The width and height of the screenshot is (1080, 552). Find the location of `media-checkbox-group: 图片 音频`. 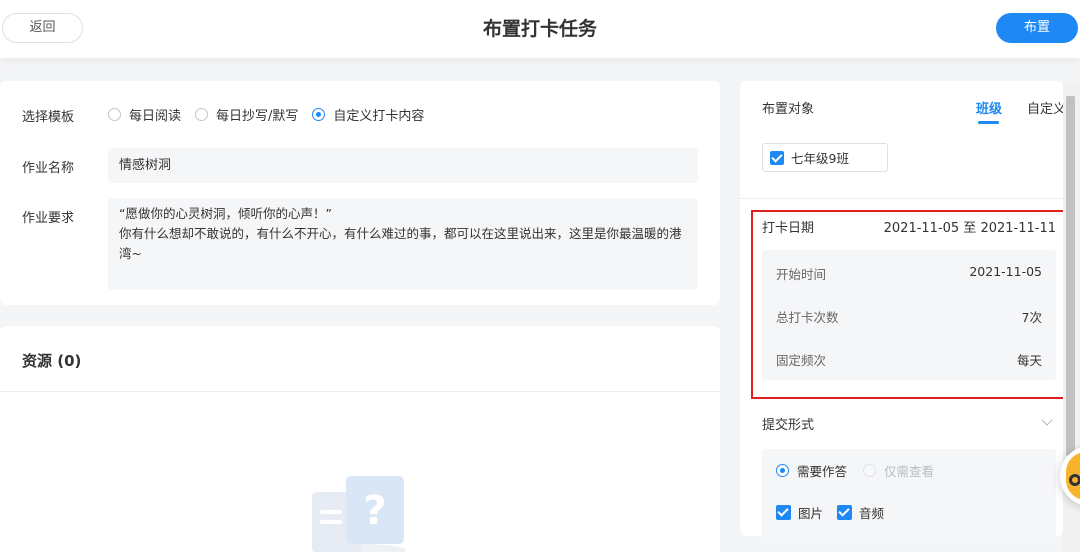

media-checkbox-group: 图片 音频 is located at coordinates (837, 512).